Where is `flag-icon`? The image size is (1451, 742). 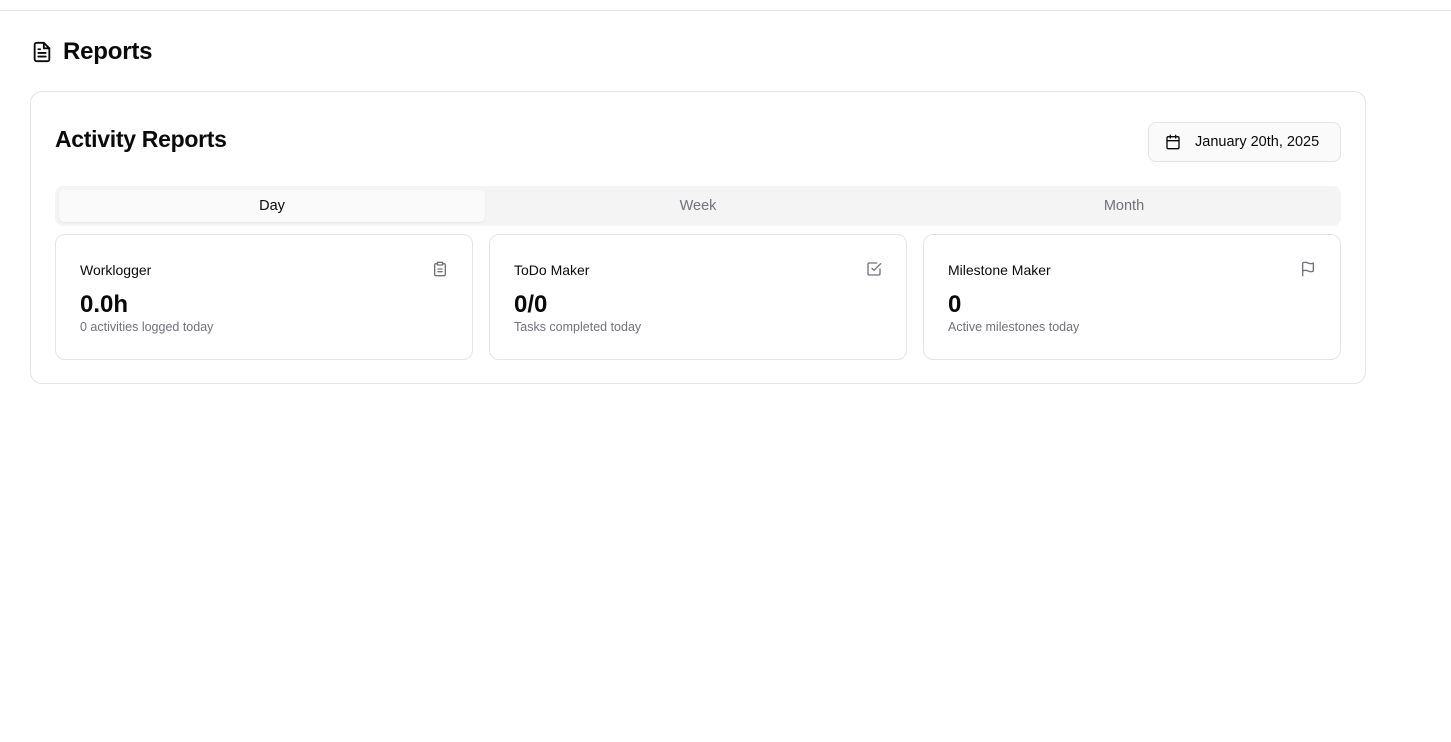 flag-icon is located at coordinates (1308, 269).